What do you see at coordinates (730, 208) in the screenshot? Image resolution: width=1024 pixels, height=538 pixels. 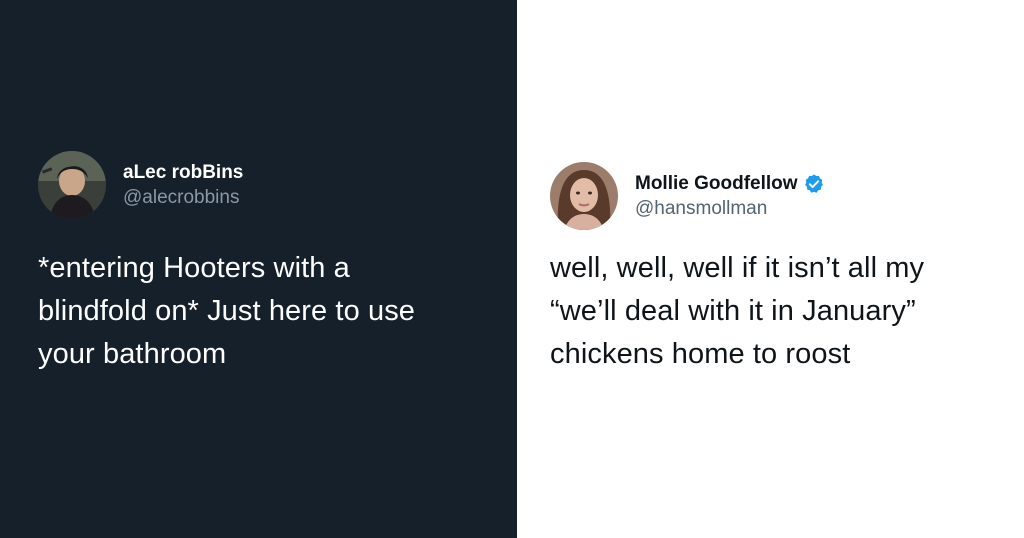 I see `handle: @hansmollman` at bounding box center [730, 208].